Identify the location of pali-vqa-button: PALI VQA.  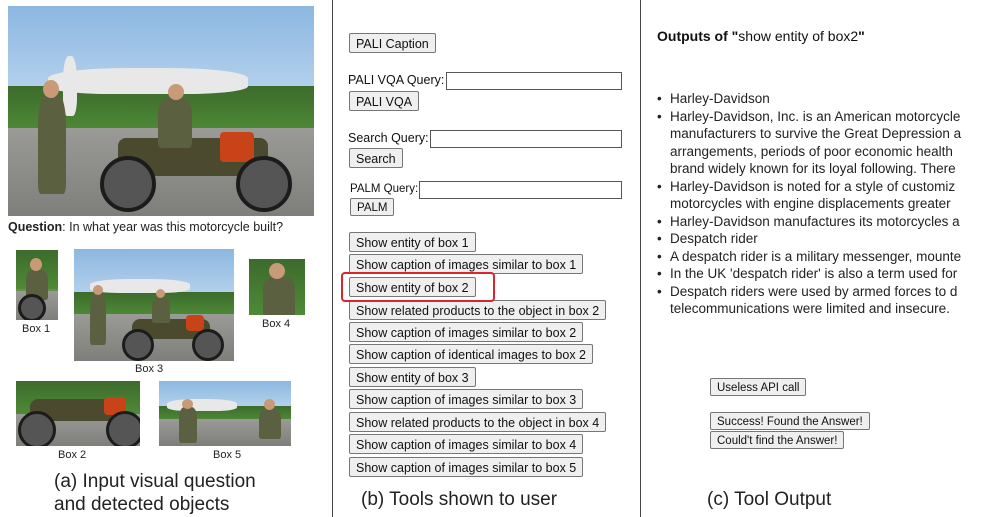
(384, 101).